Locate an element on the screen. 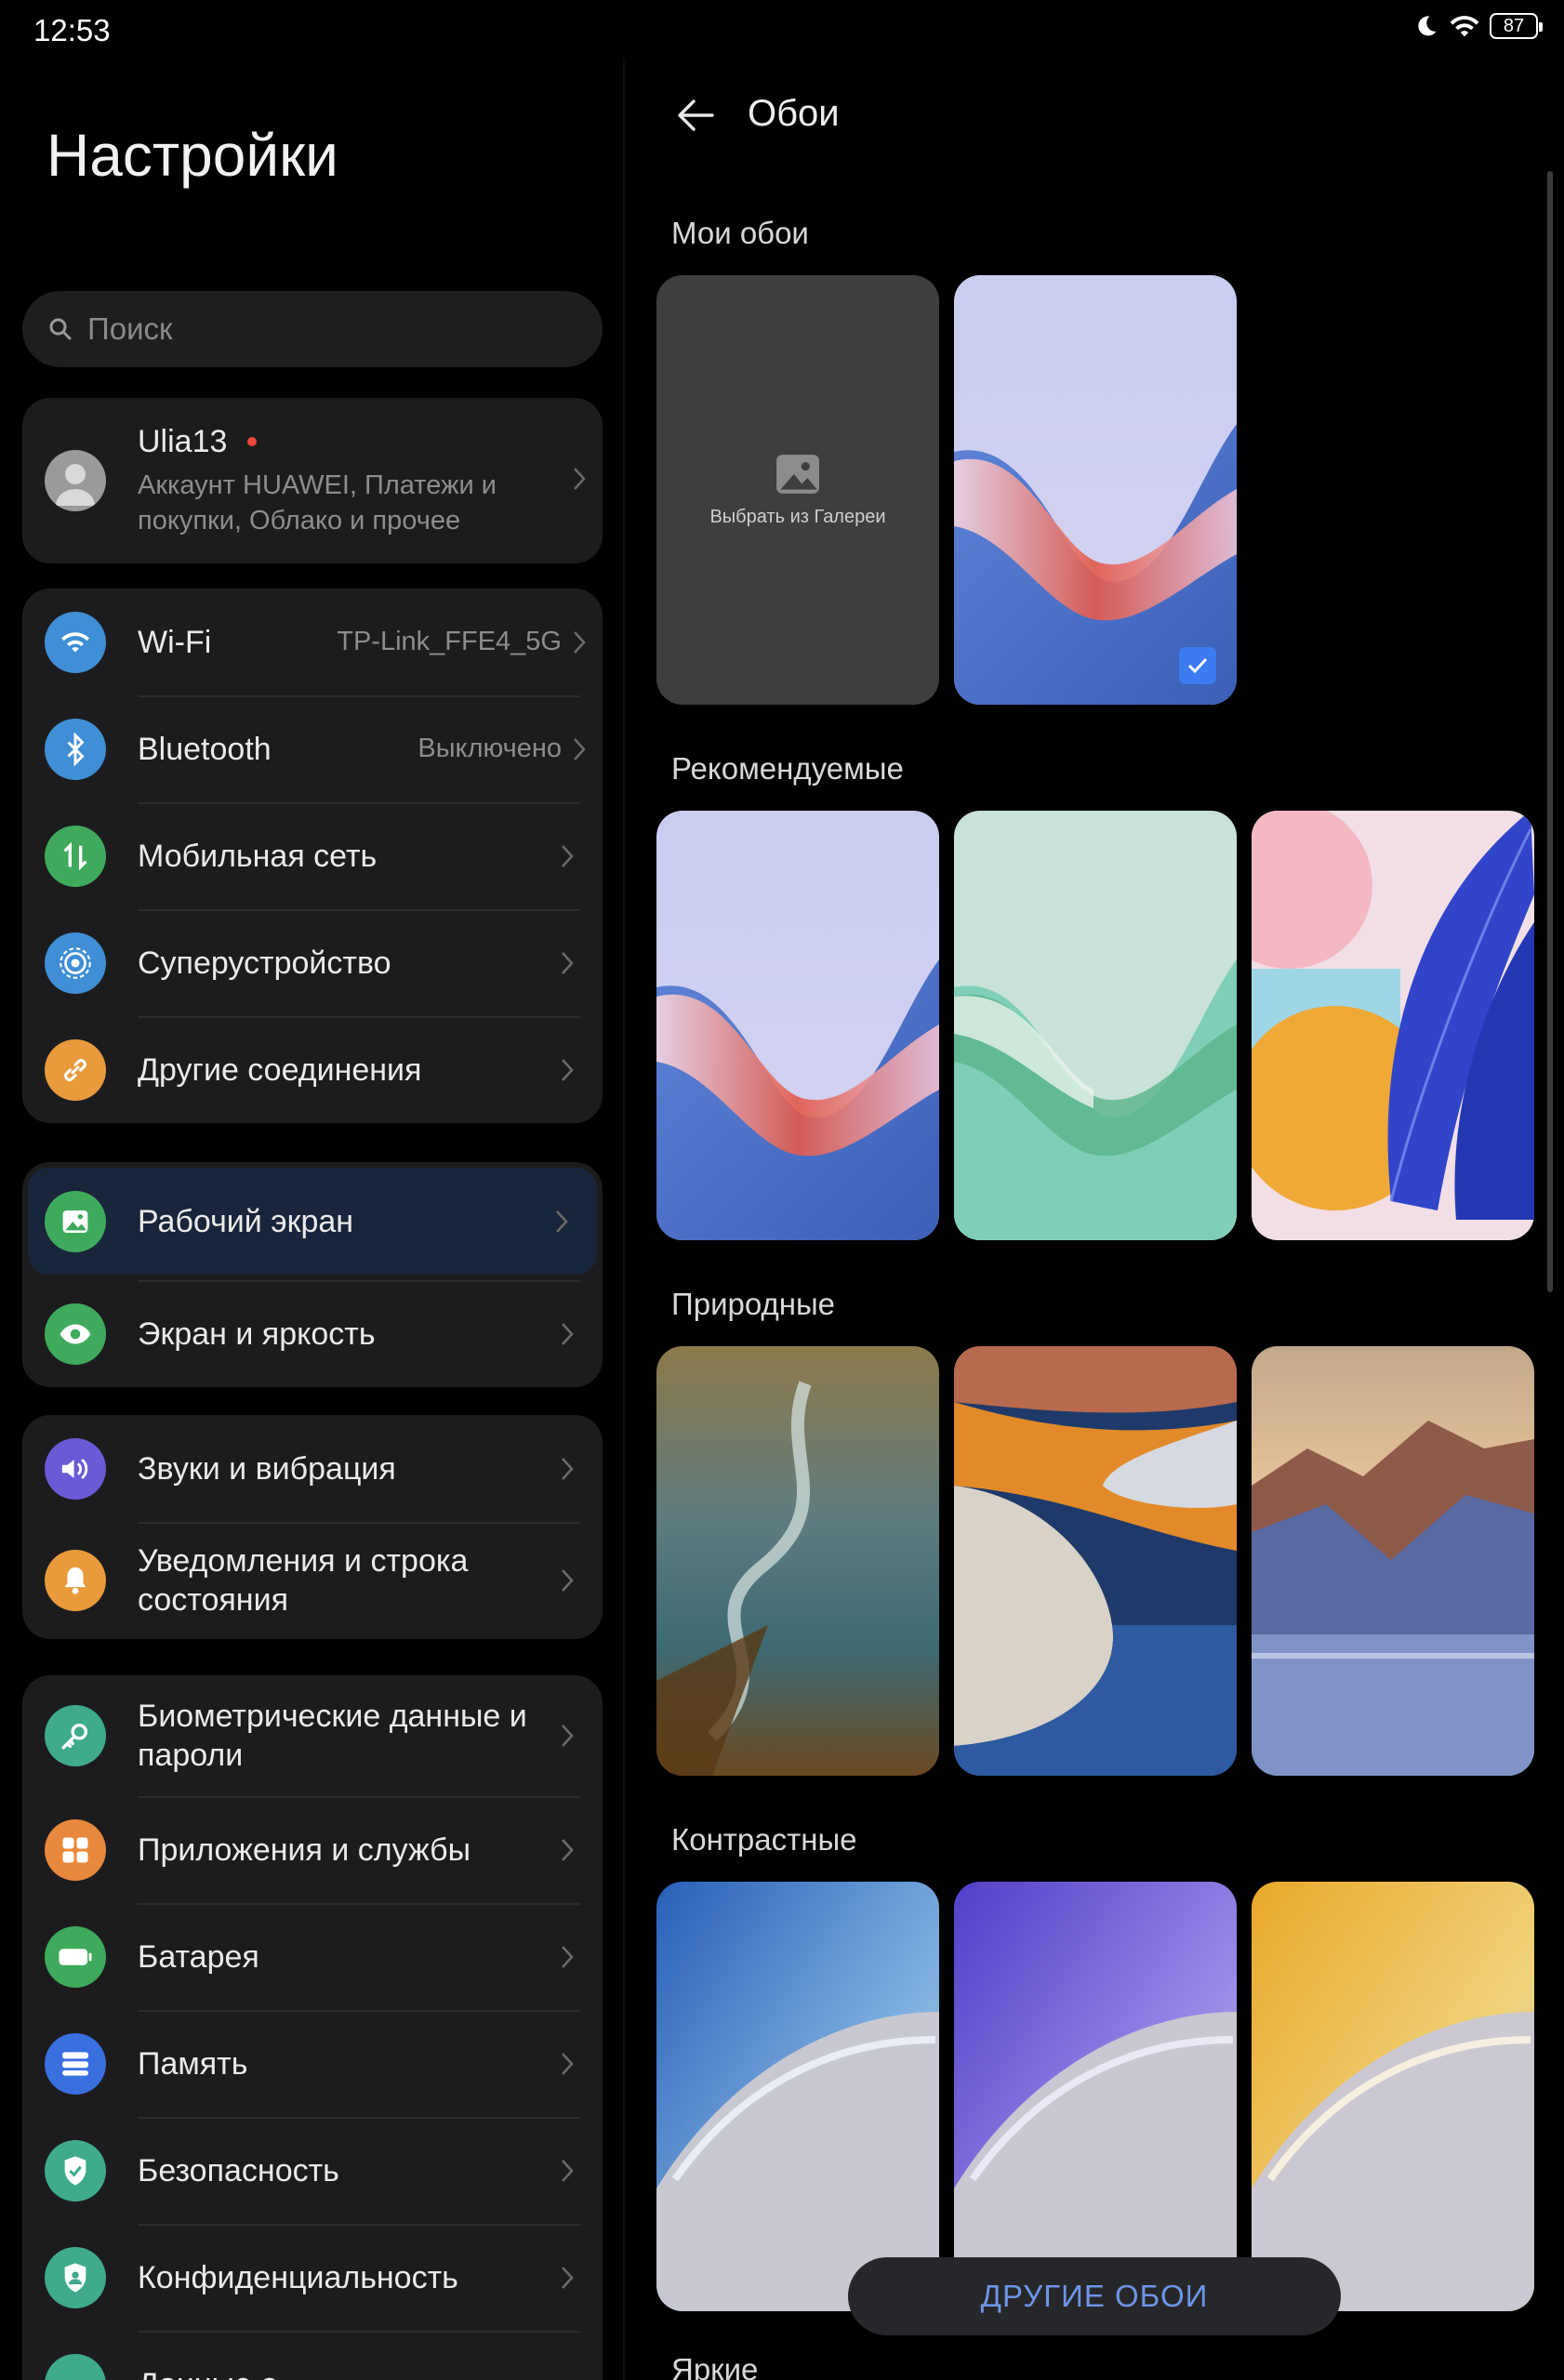 The image size is (1564, 2380). section-nature: Природные is located at coordinates (754, 1304).